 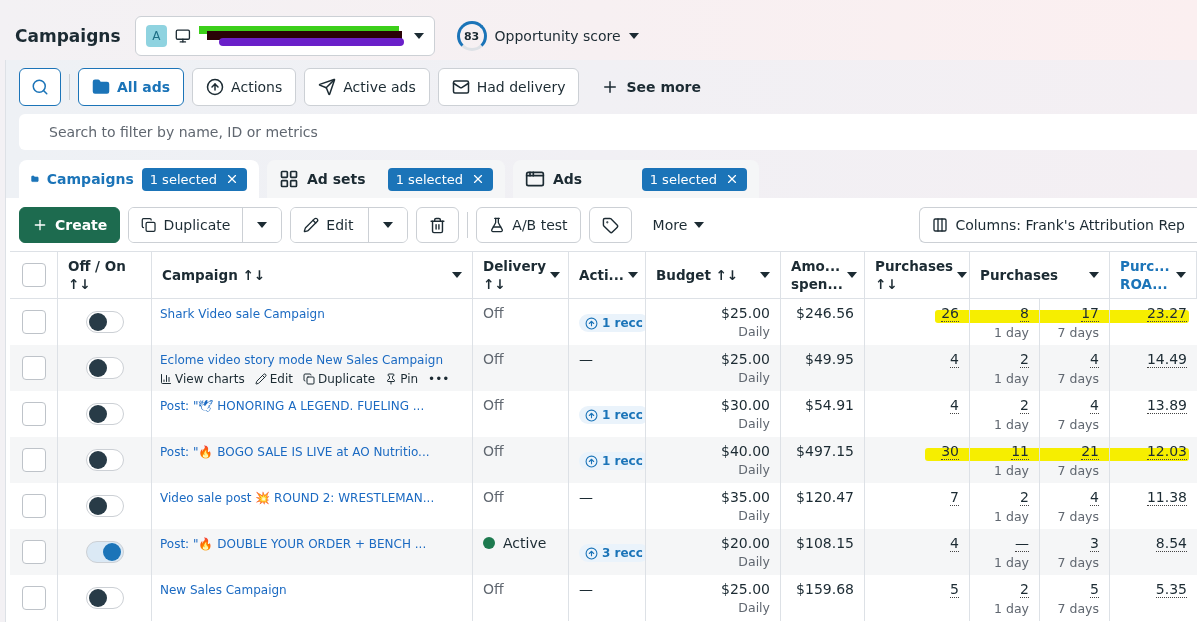 What do you see at coordinates (508, 87) in the screenshot?
I see `filter-button: Had delivery` at bounding box center [508, 87].